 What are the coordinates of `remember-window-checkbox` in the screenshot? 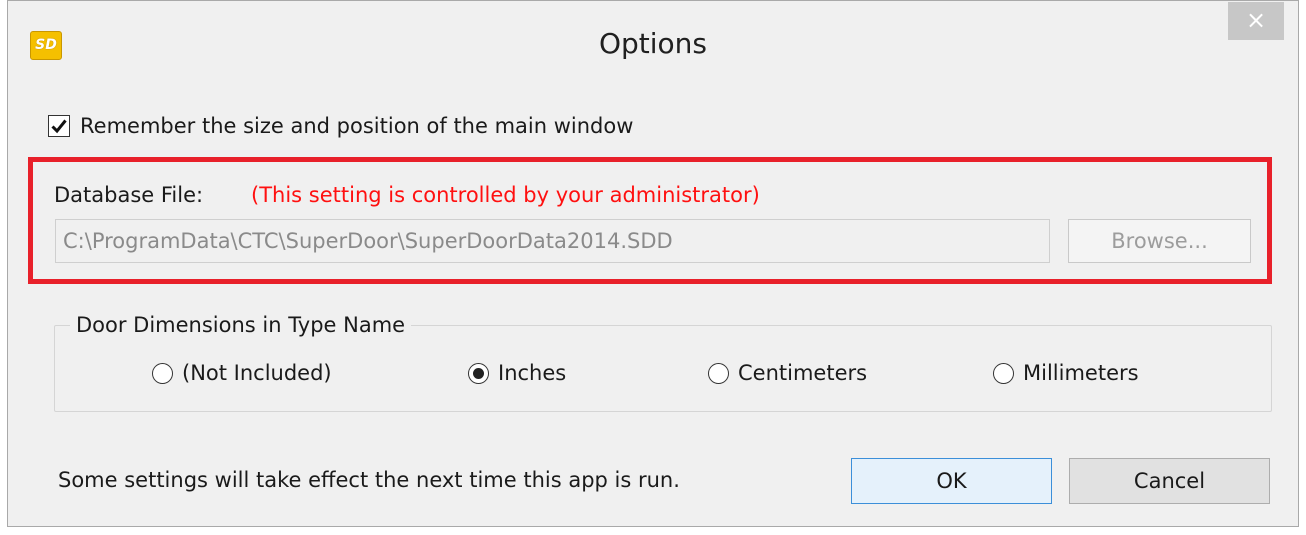 It's located at (59, 126).